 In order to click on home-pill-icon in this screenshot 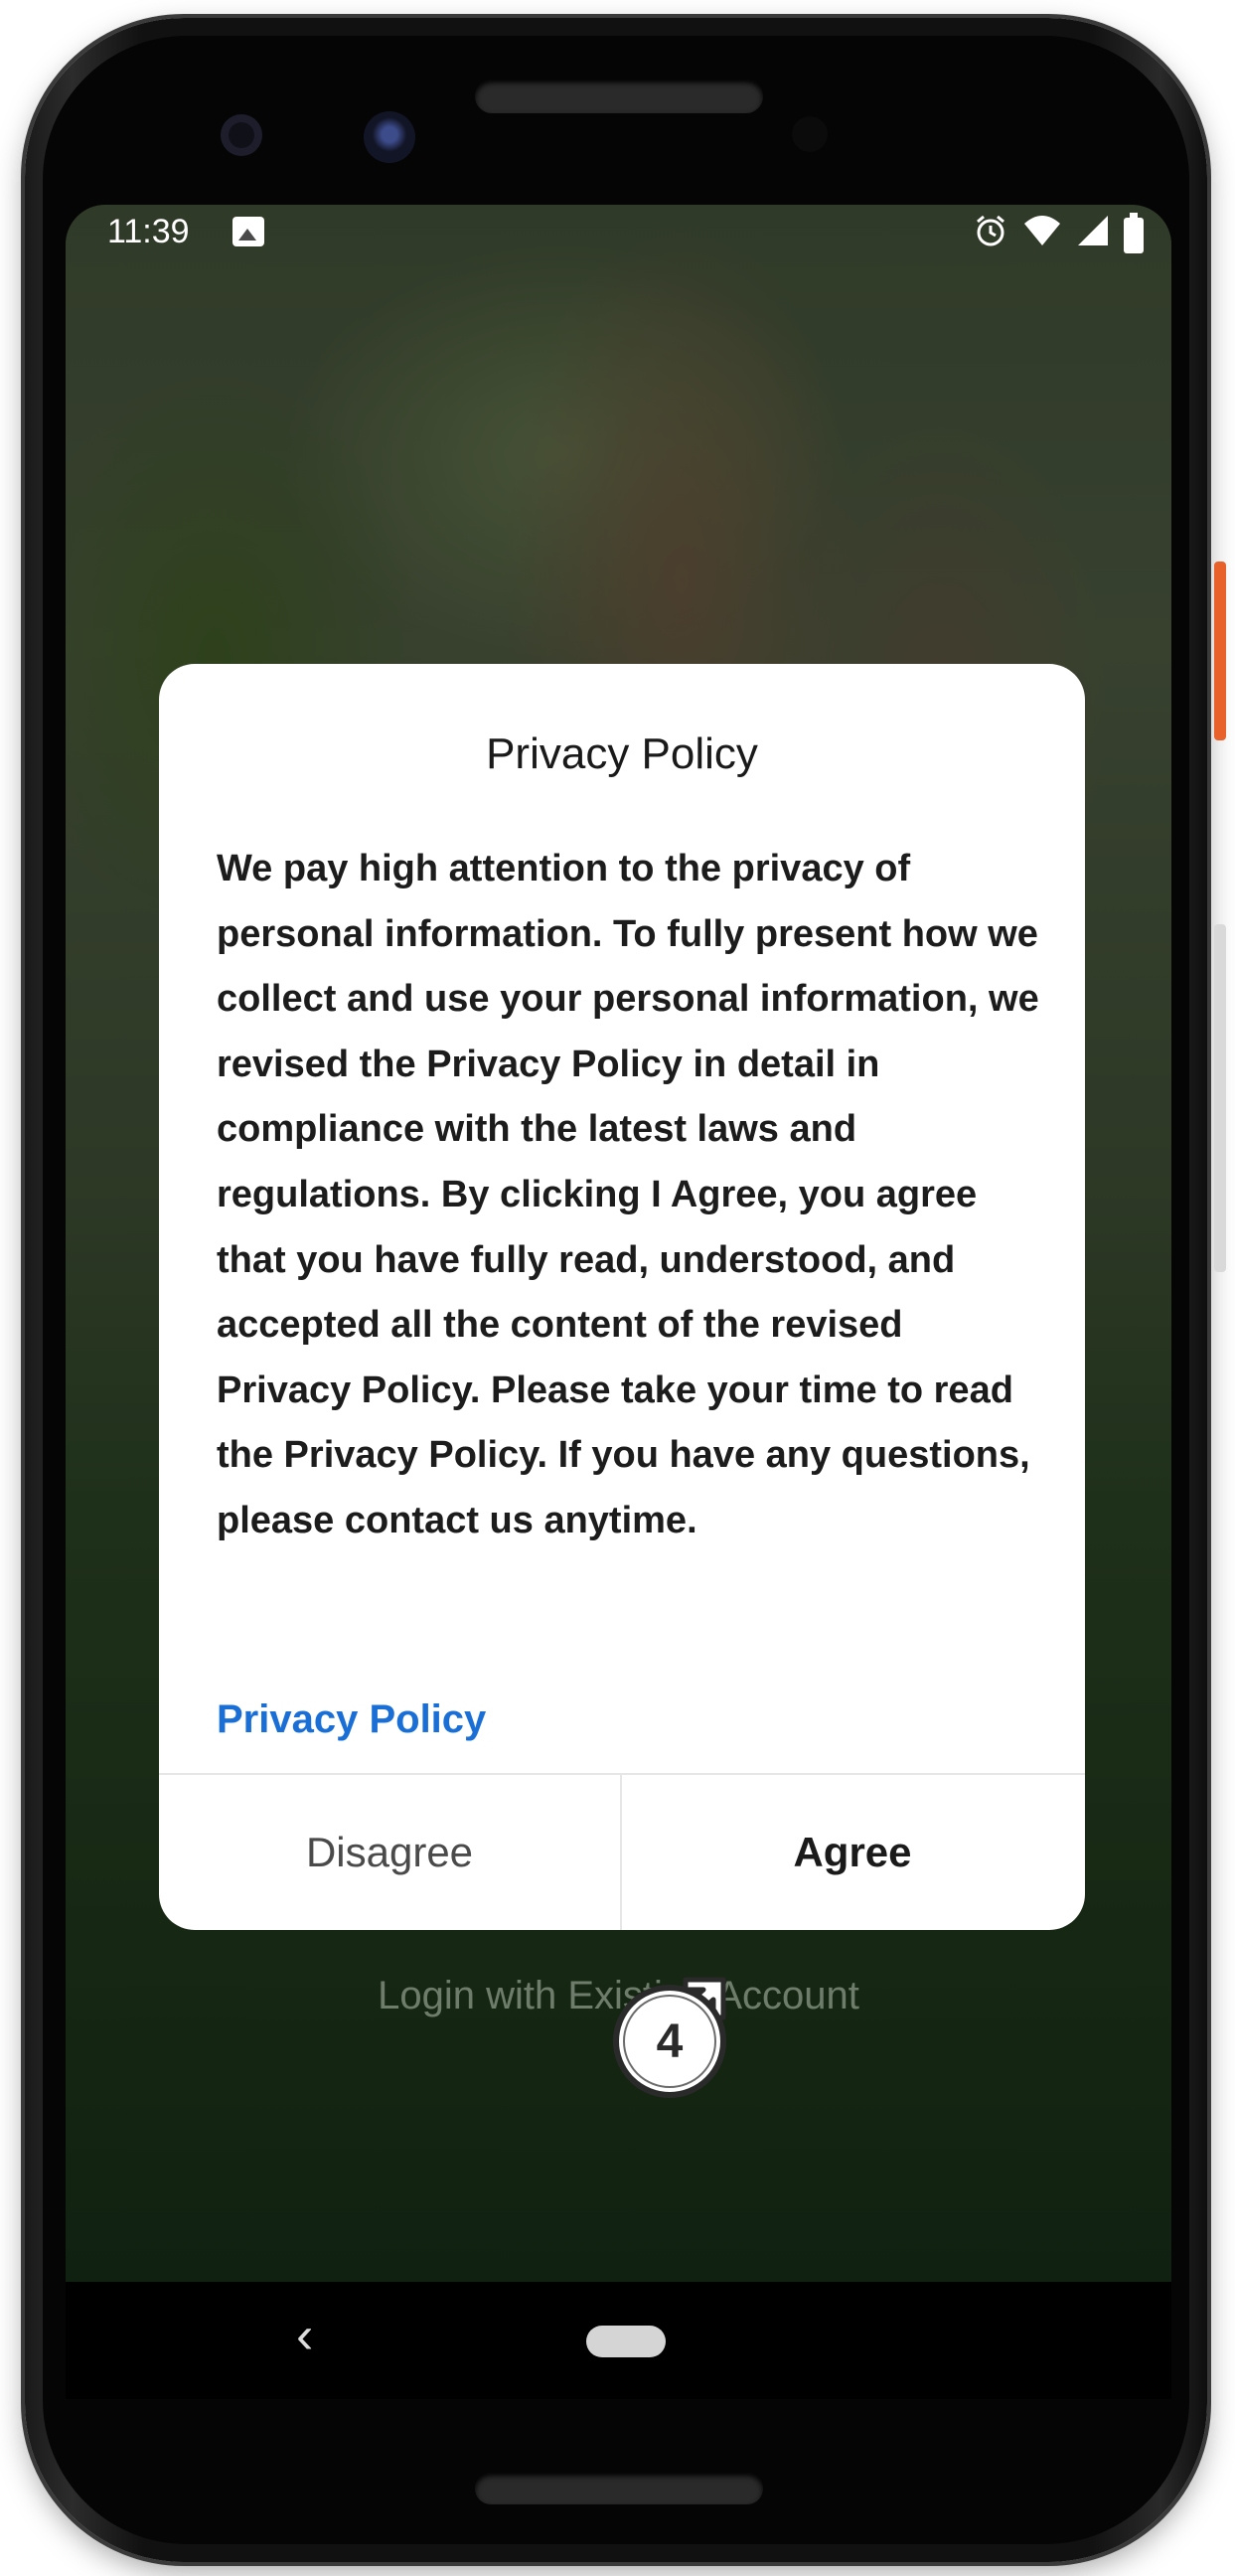, I will do `click(626, 2341)`.